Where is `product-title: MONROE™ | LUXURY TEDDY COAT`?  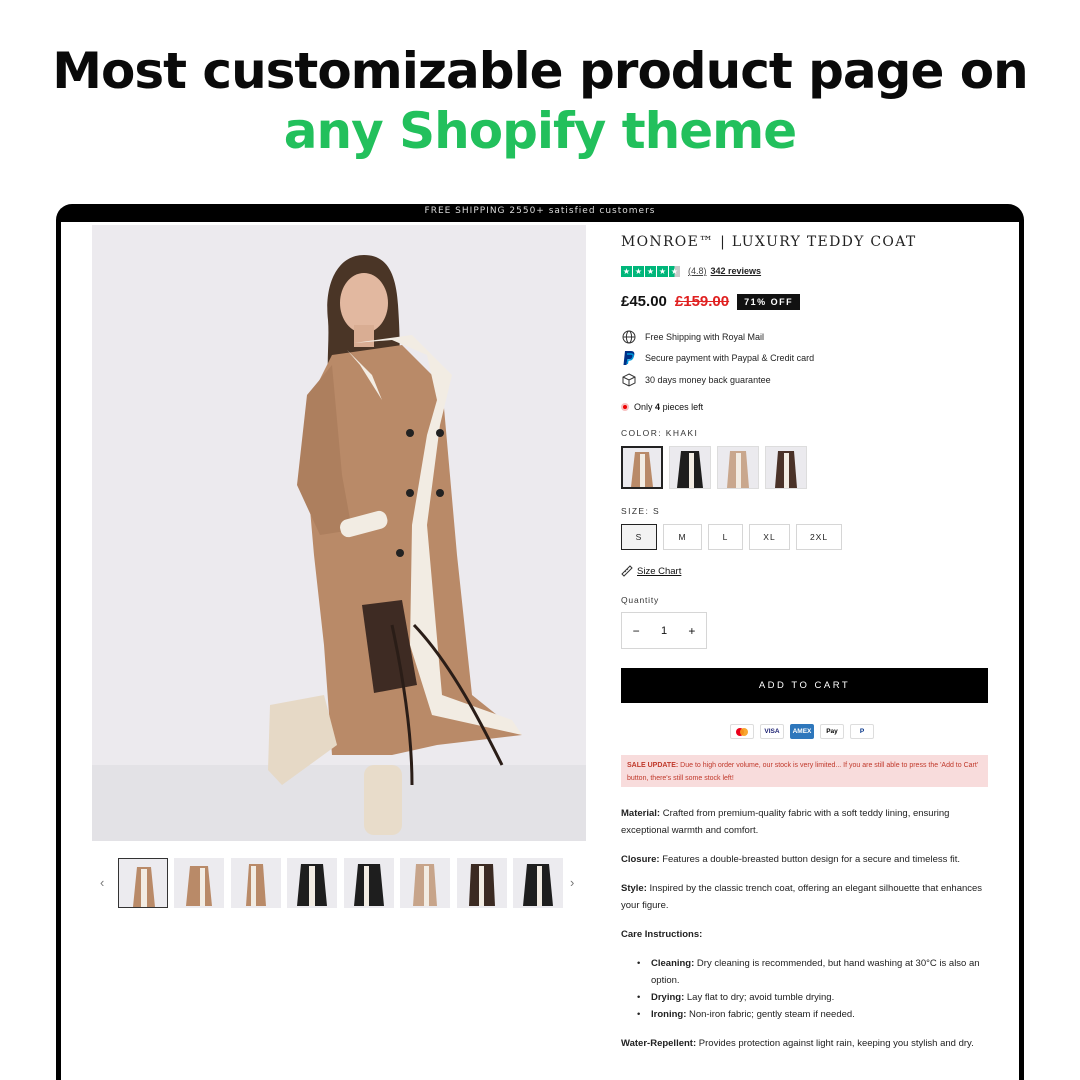
product-title: MONROE™ | LUXURY TEDDY COAT is located at coordinates (769, 242).